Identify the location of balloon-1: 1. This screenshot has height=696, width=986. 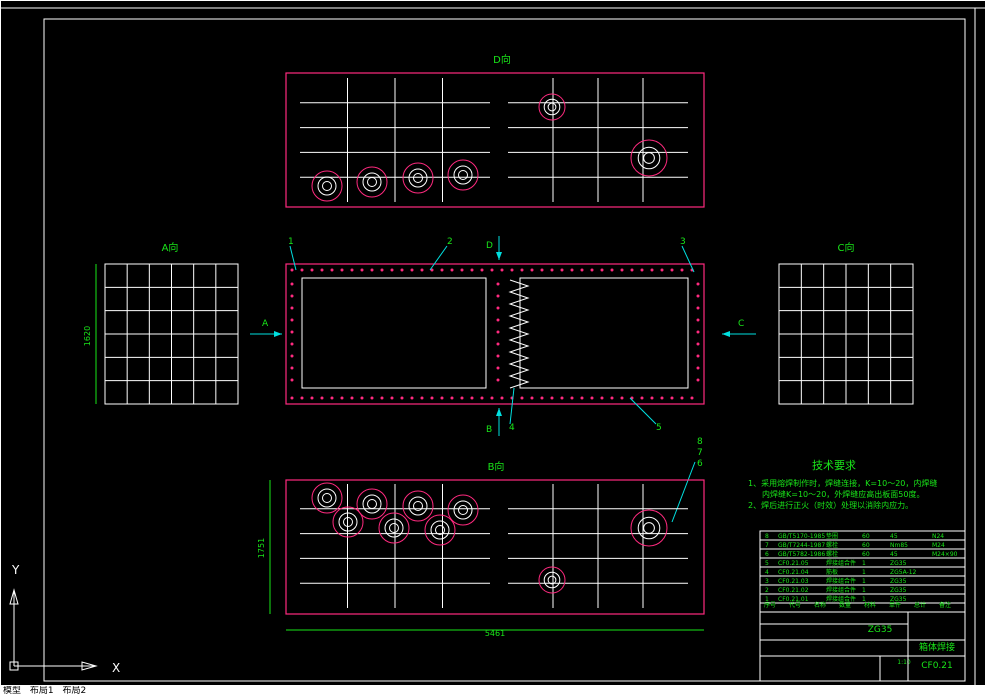
(291, 242).